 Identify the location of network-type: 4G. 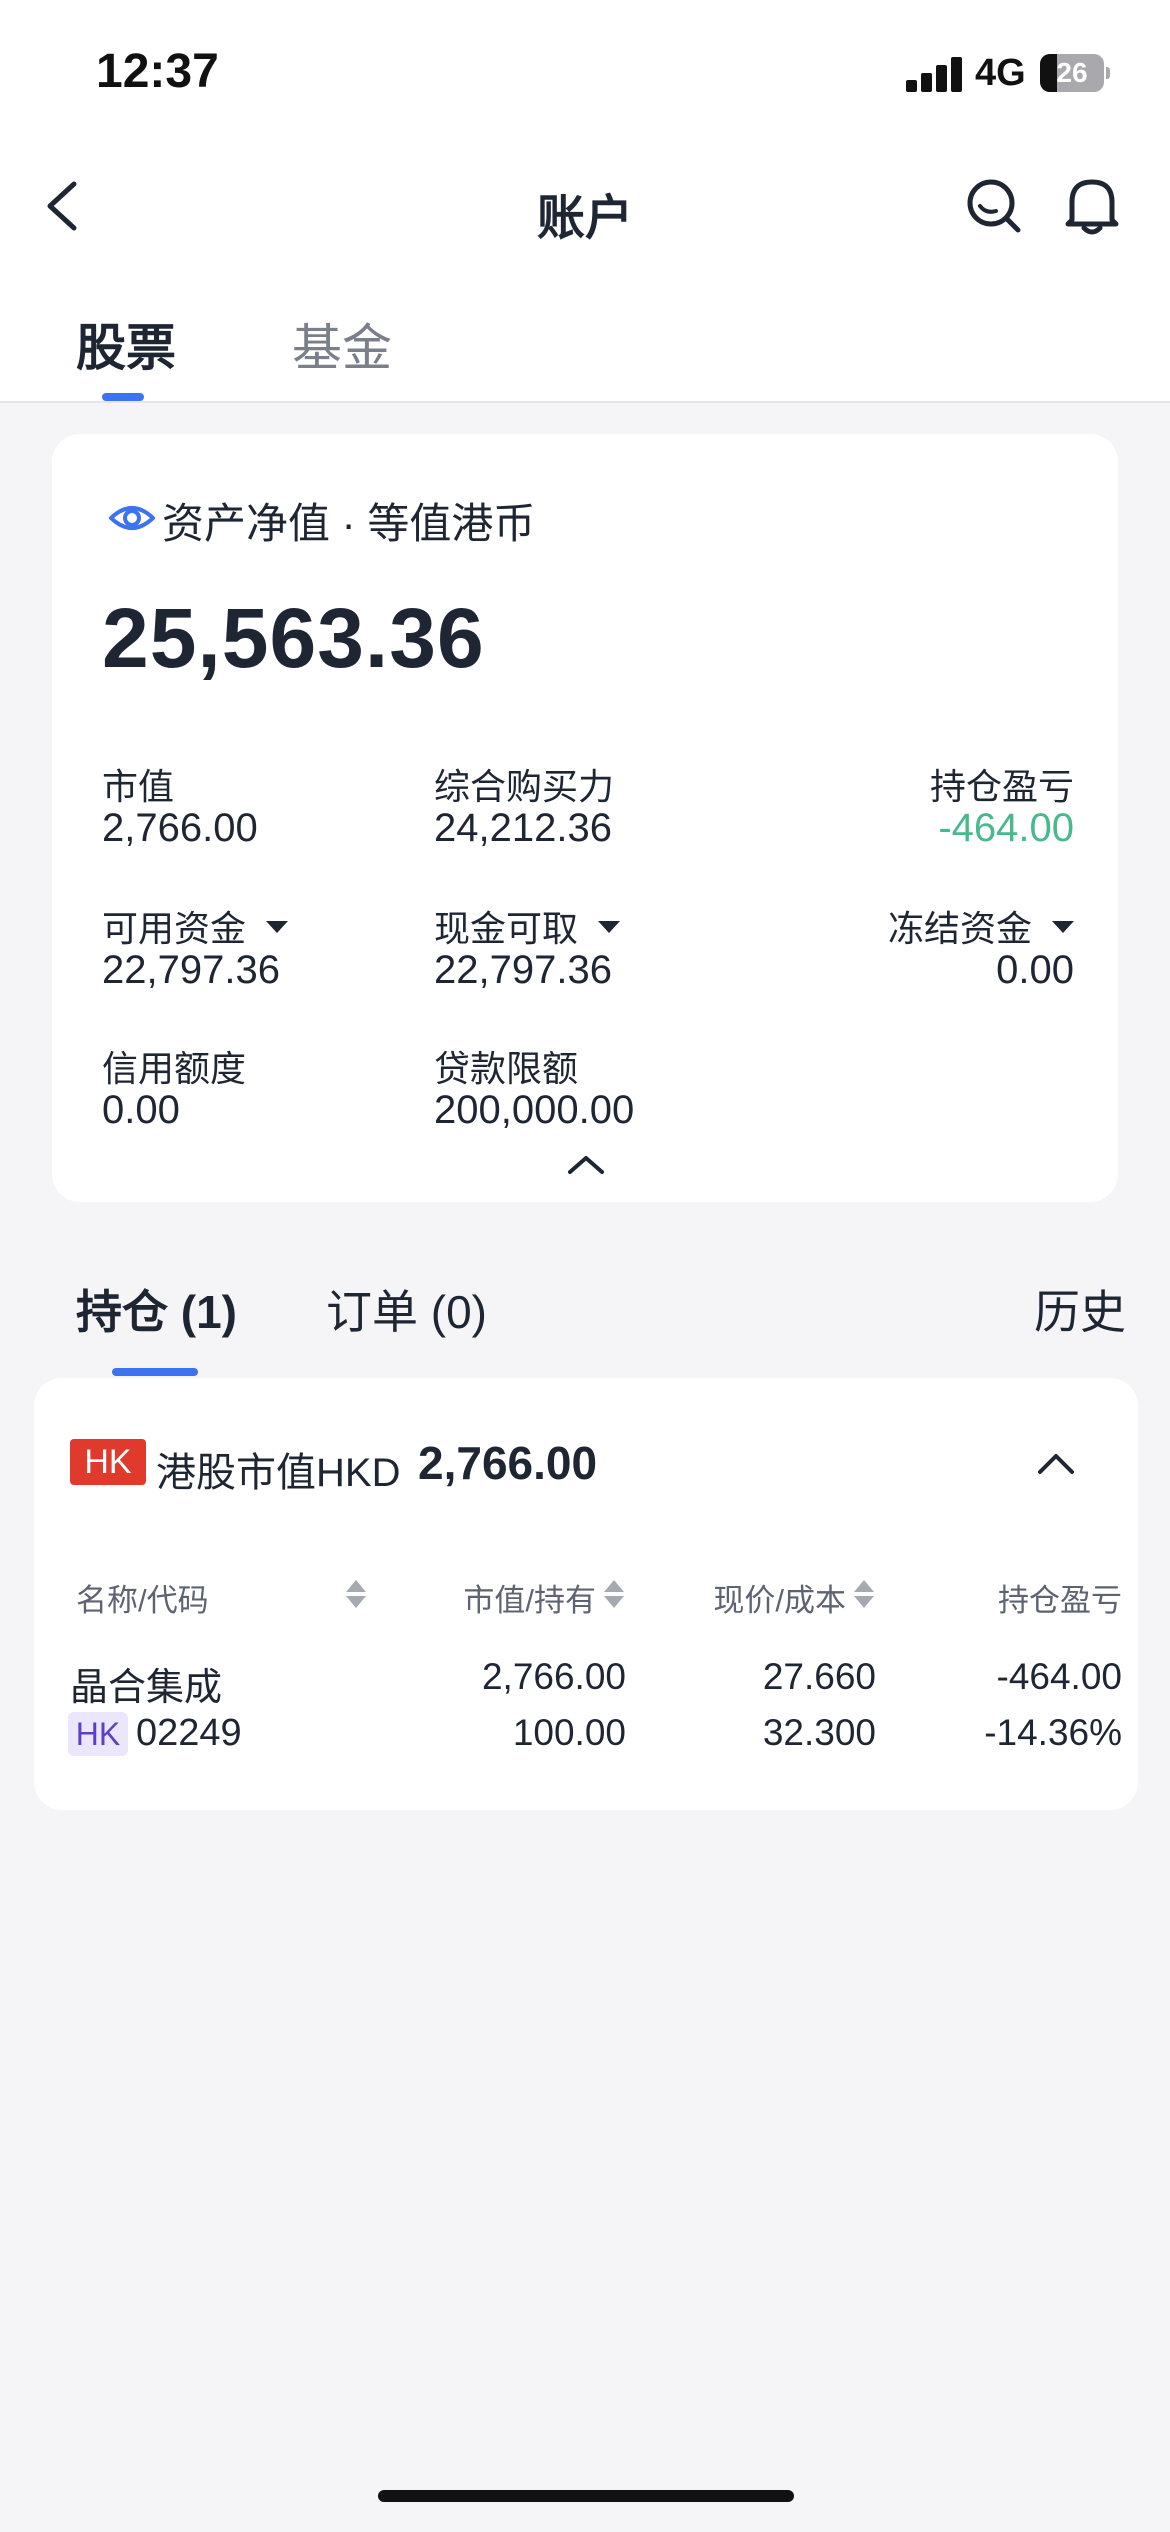
(1000, 73).